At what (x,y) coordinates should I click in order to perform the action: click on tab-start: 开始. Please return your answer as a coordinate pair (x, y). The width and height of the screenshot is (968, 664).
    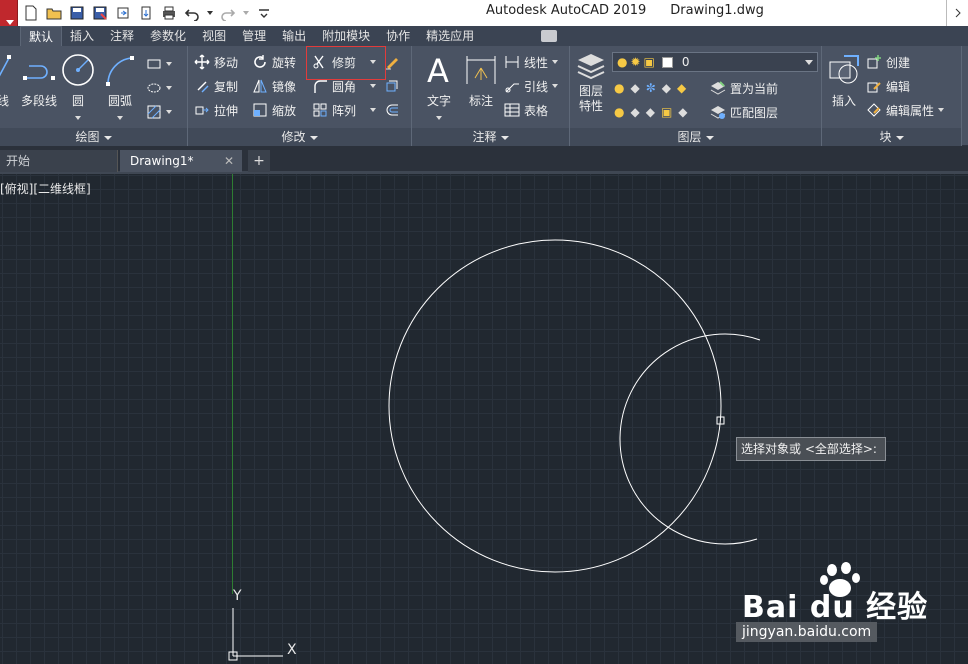
    Looking at the image, I should click on (59, 161).